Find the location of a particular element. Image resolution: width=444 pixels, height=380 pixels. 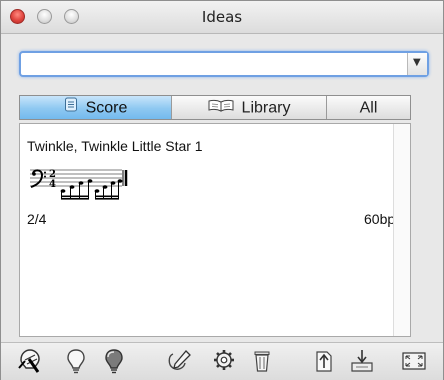

open-book-icon is located at coordinates (221, 107).